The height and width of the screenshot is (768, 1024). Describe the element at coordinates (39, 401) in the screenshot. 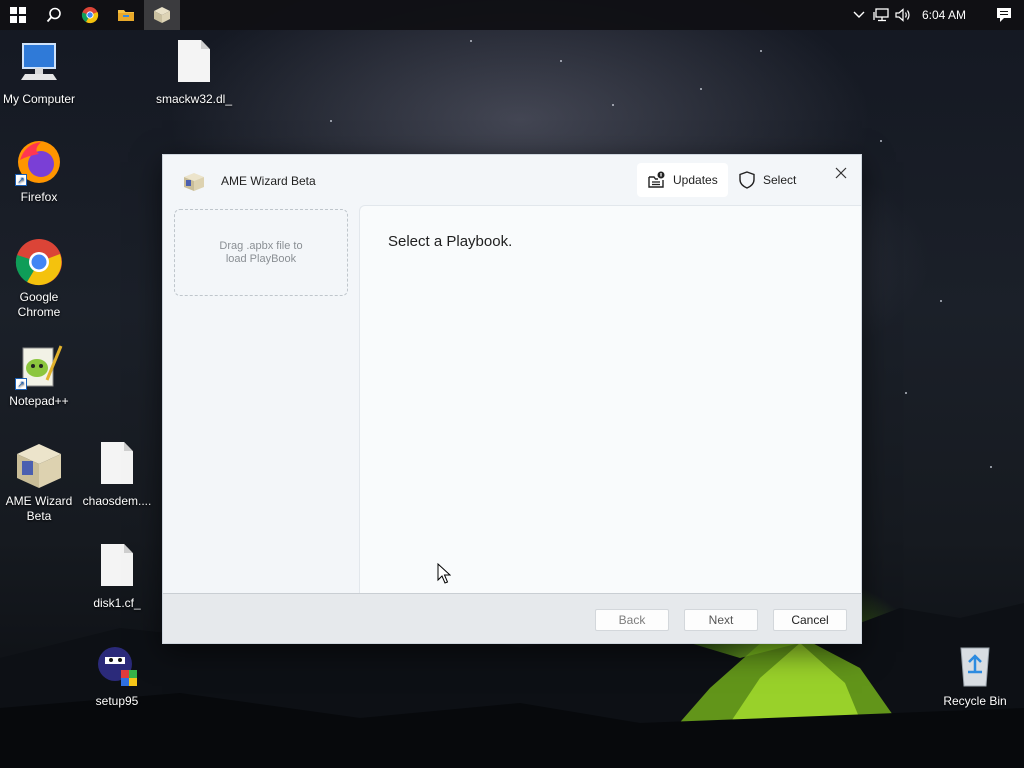

I see `desktop-icon-label: Notepad++` at that location.